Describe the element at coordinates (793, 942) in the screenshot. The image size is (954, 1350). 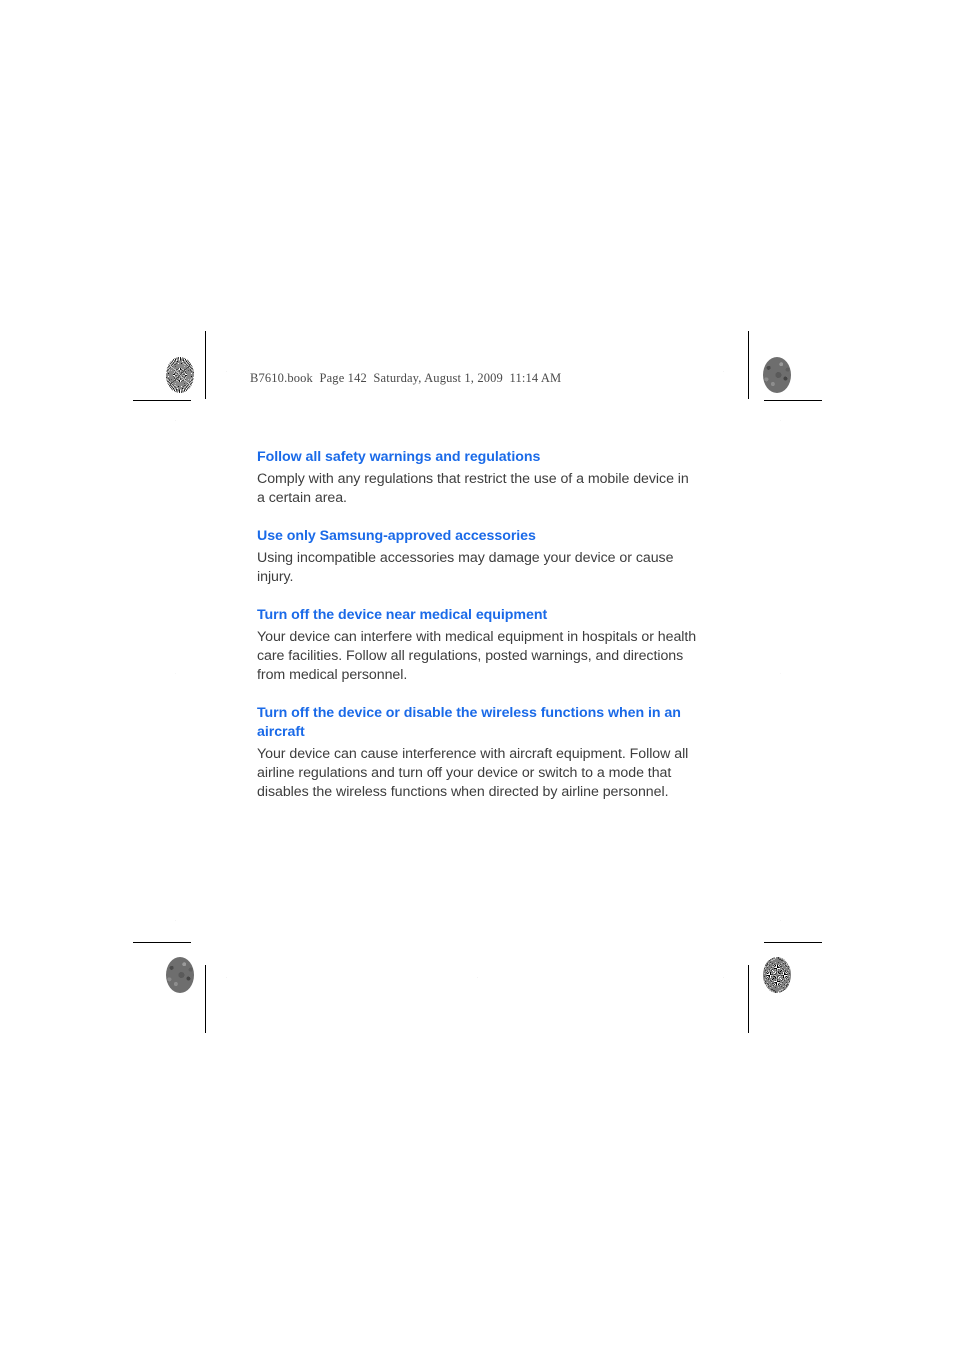
I see `trim-mark-lower-right-horizontal` at that location.